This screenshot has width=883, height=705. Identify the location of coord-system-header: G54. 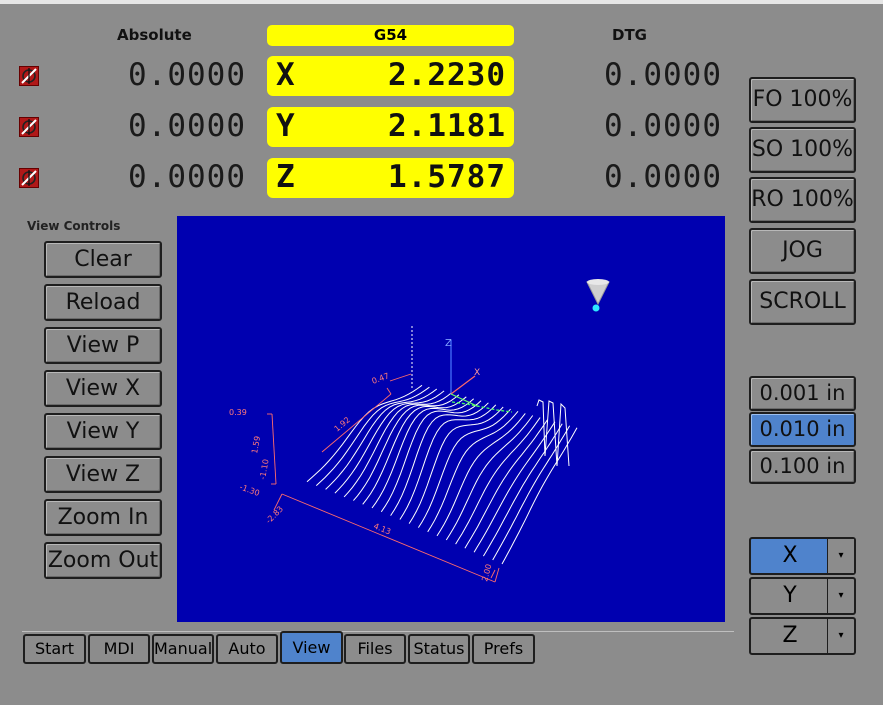
(390, 35).